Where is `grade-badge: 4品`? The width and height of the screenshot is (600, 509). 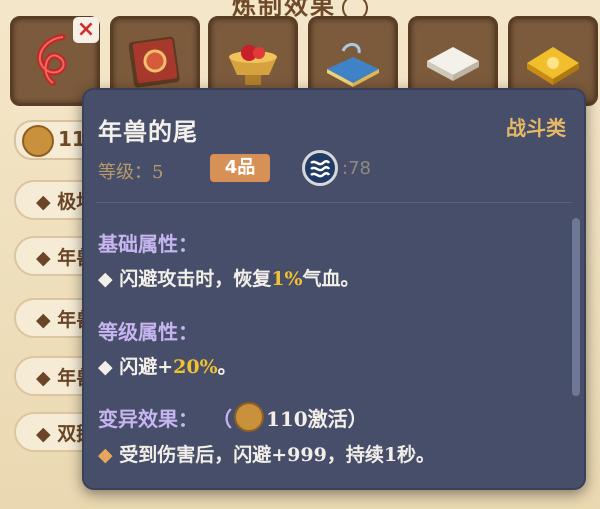
grade-badge: 4品 is located at coordinates (240, 168).